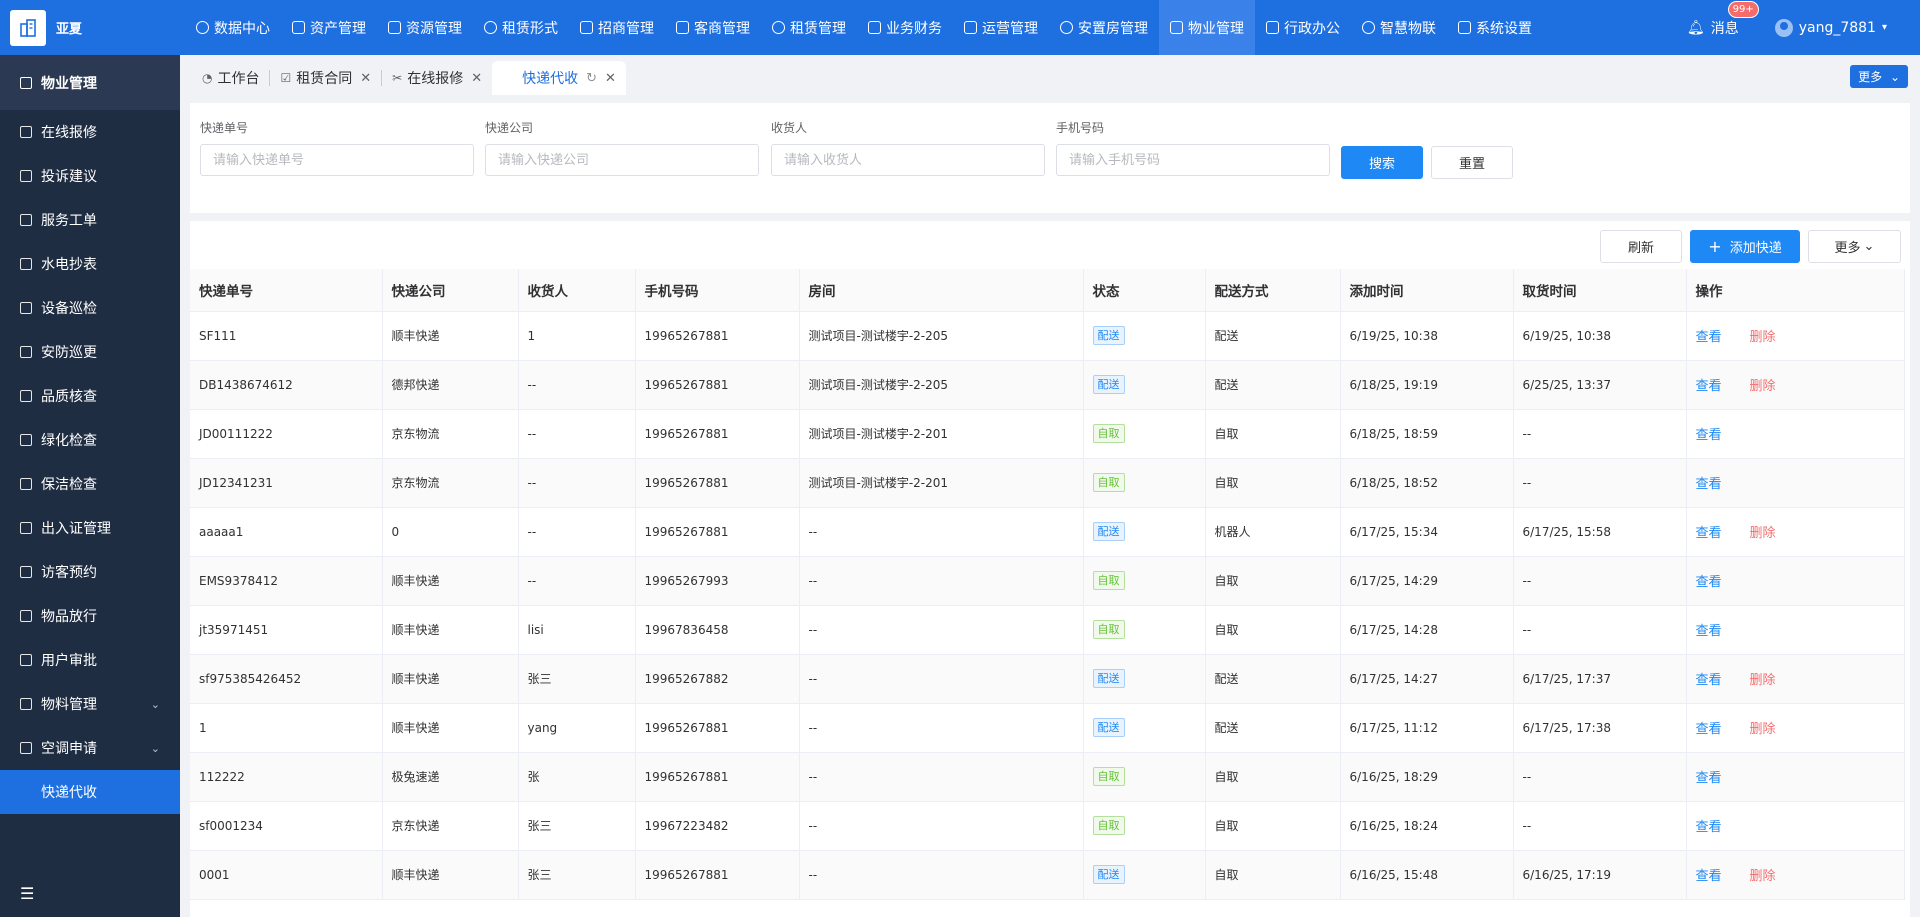 Image resolution: width=1920 pixels, height=917 pixels. I want to click on cell-no: 0001, so click(286, 875).